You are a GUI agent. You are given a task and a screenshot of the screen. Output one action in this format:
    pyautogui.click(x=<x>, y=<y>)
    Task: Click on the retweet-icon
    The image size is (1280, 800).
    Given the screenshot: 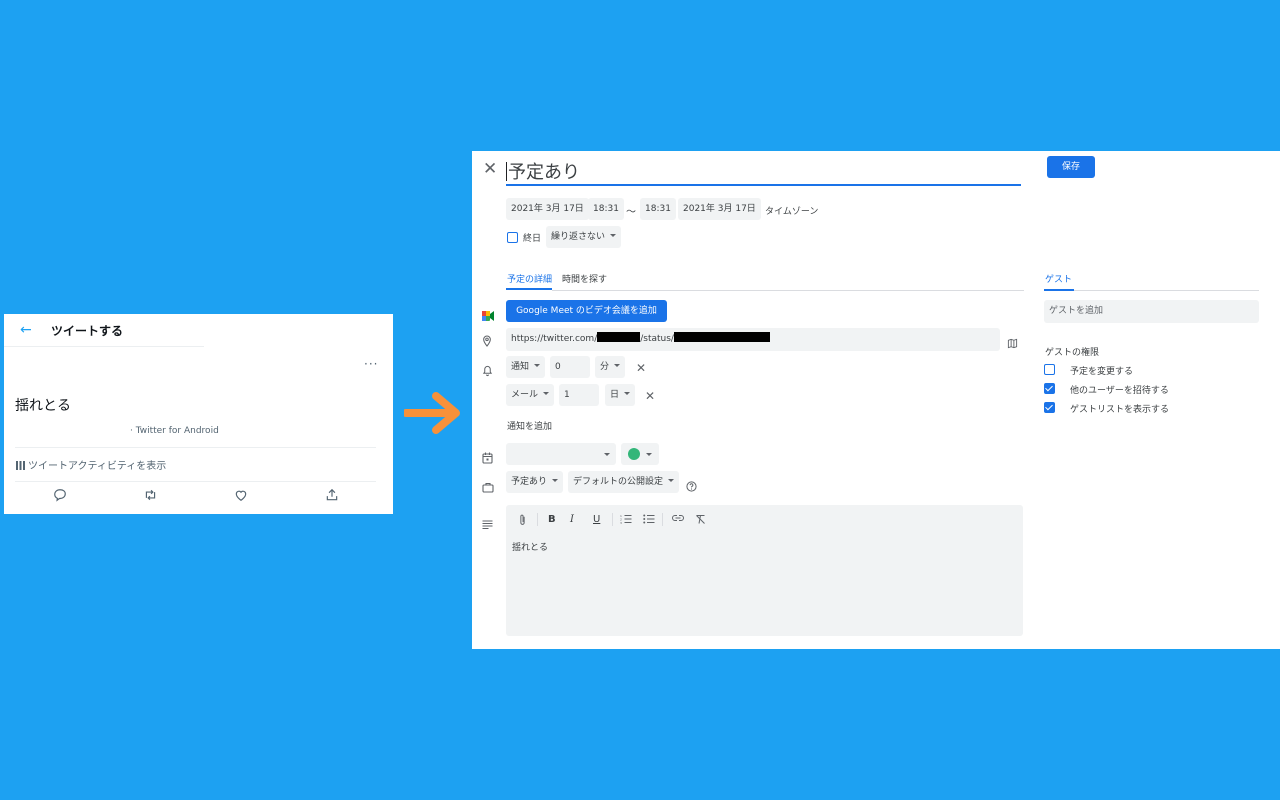 What is the action you would take?
    pyautogui.click(x=150, y=497)
    